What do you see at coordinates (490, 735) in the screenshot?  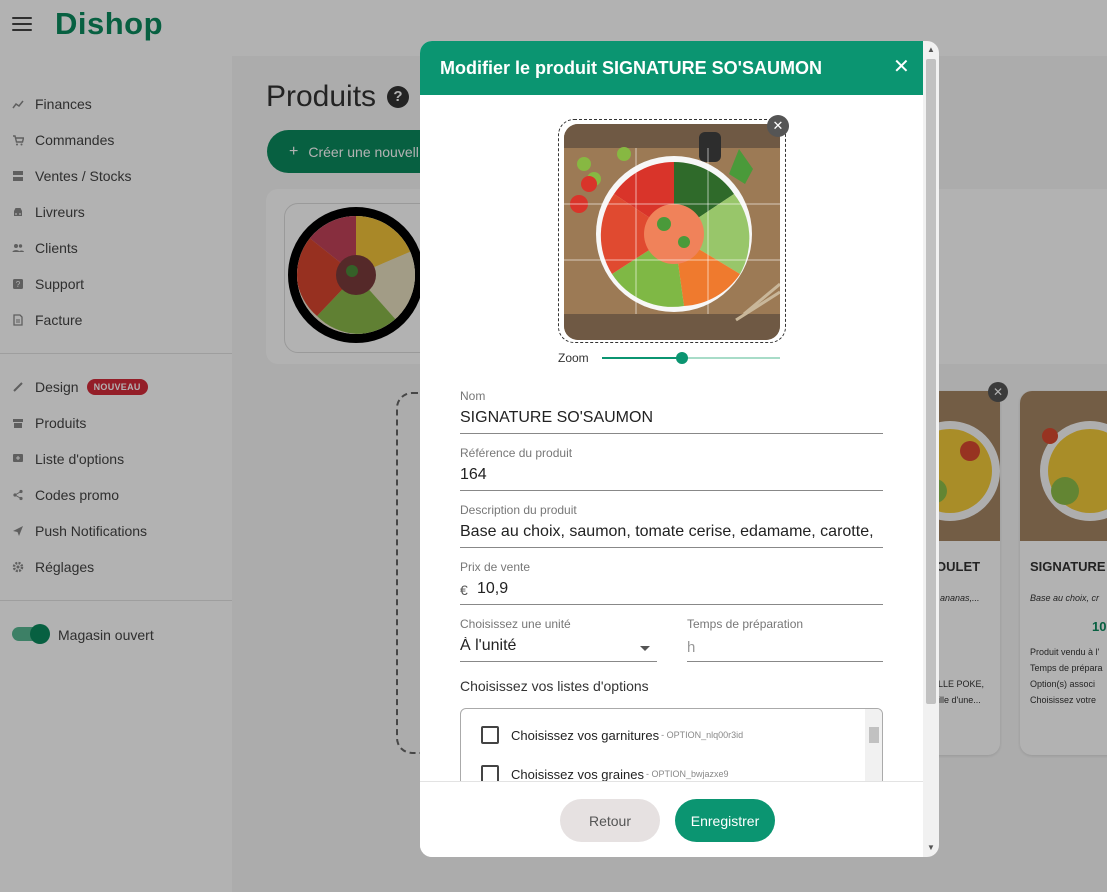 I see `option-checkbox` at bounding box center [490, 735].